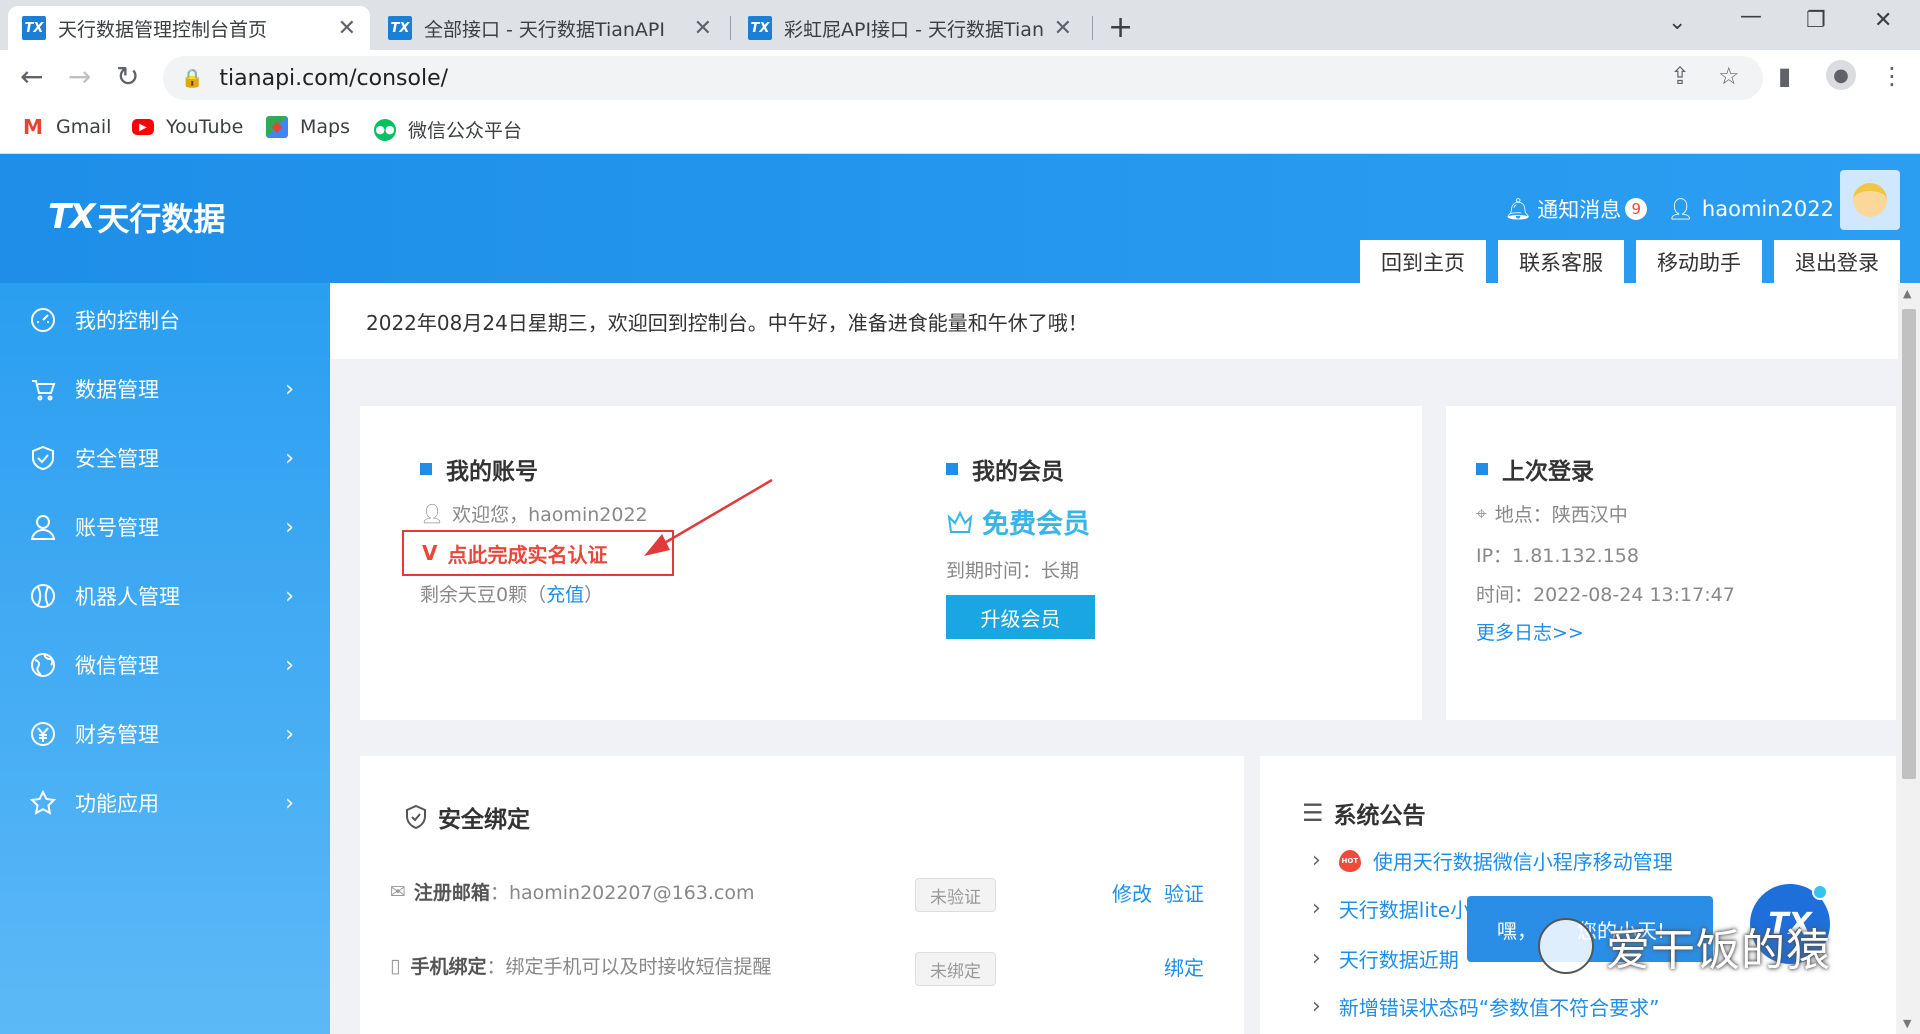  I want to click on notice-item: › HOT 使用天行数据微信小程序移动管理, so click(1492, 860).